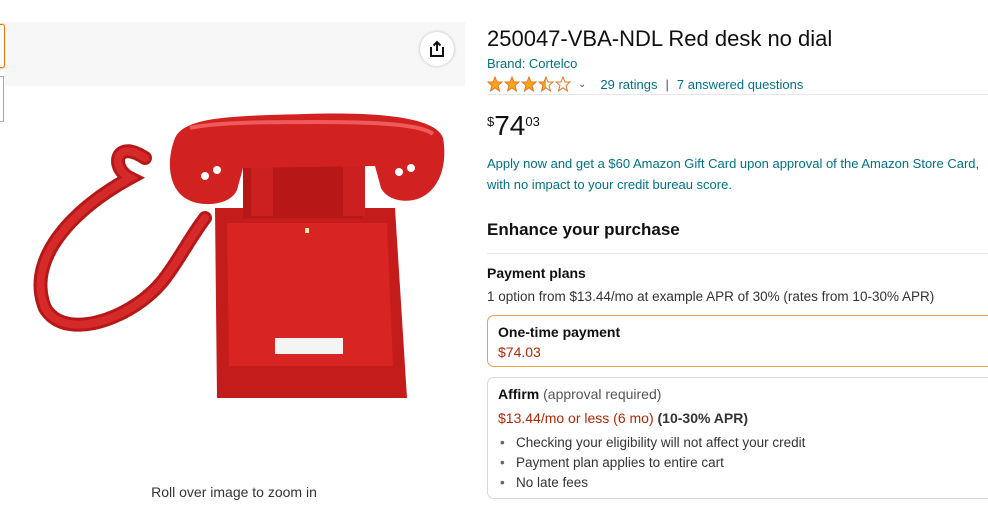  Describe the element at coordinates (519, 394) in the screenshot. I see `affirm-name: Affirm` at that location.